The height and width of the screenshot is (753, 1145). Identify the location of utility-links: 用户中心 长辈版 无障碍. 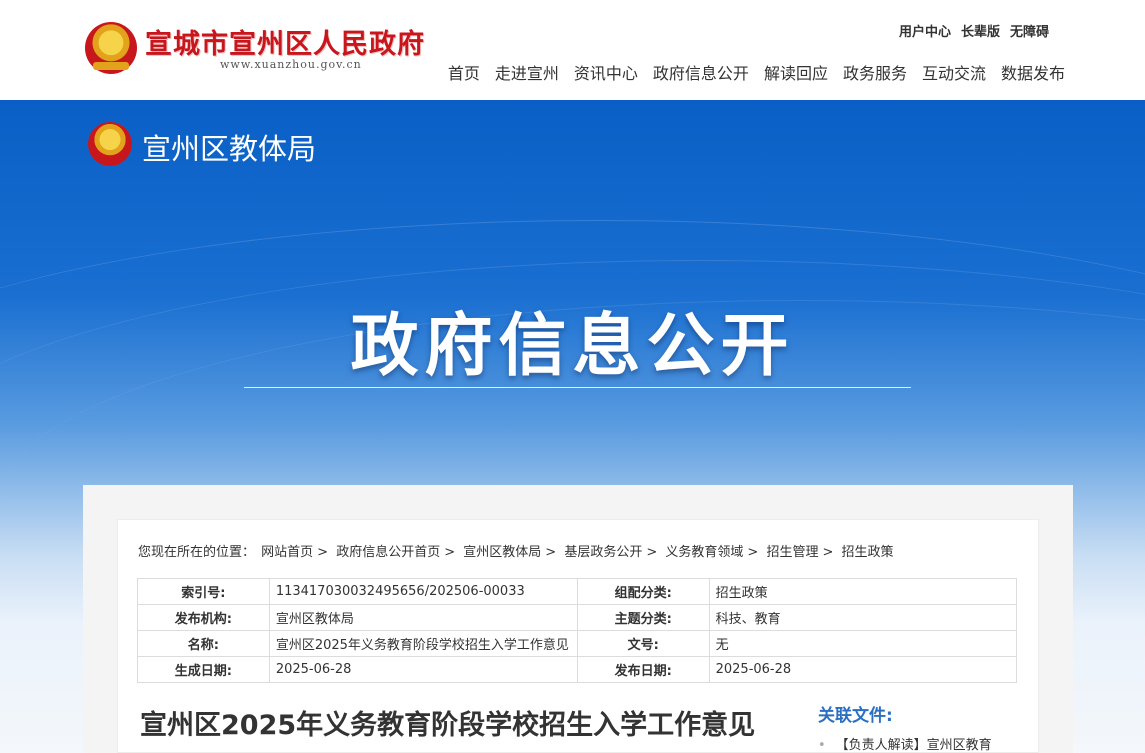
(974, 30).